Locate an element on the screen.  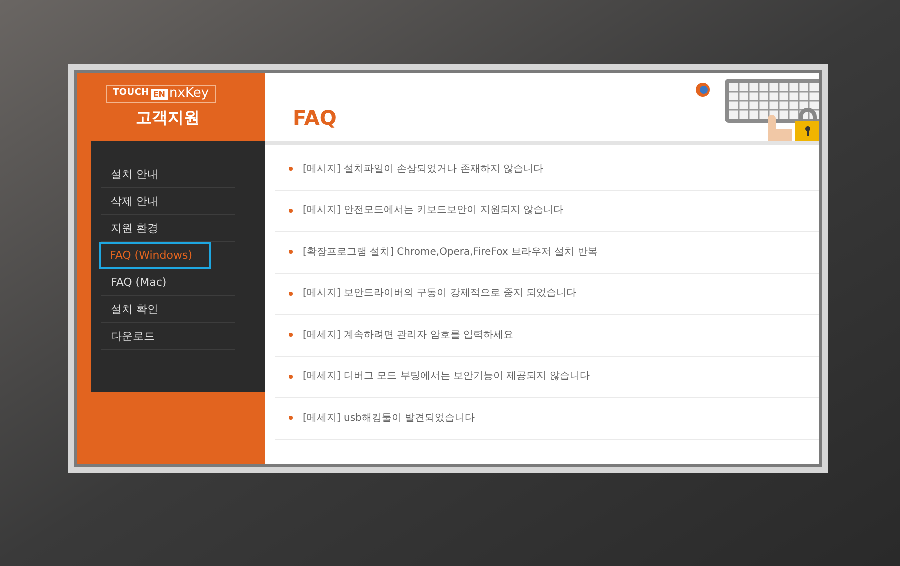
menu-item: 다운로드 is located at coordinates (168, 336).